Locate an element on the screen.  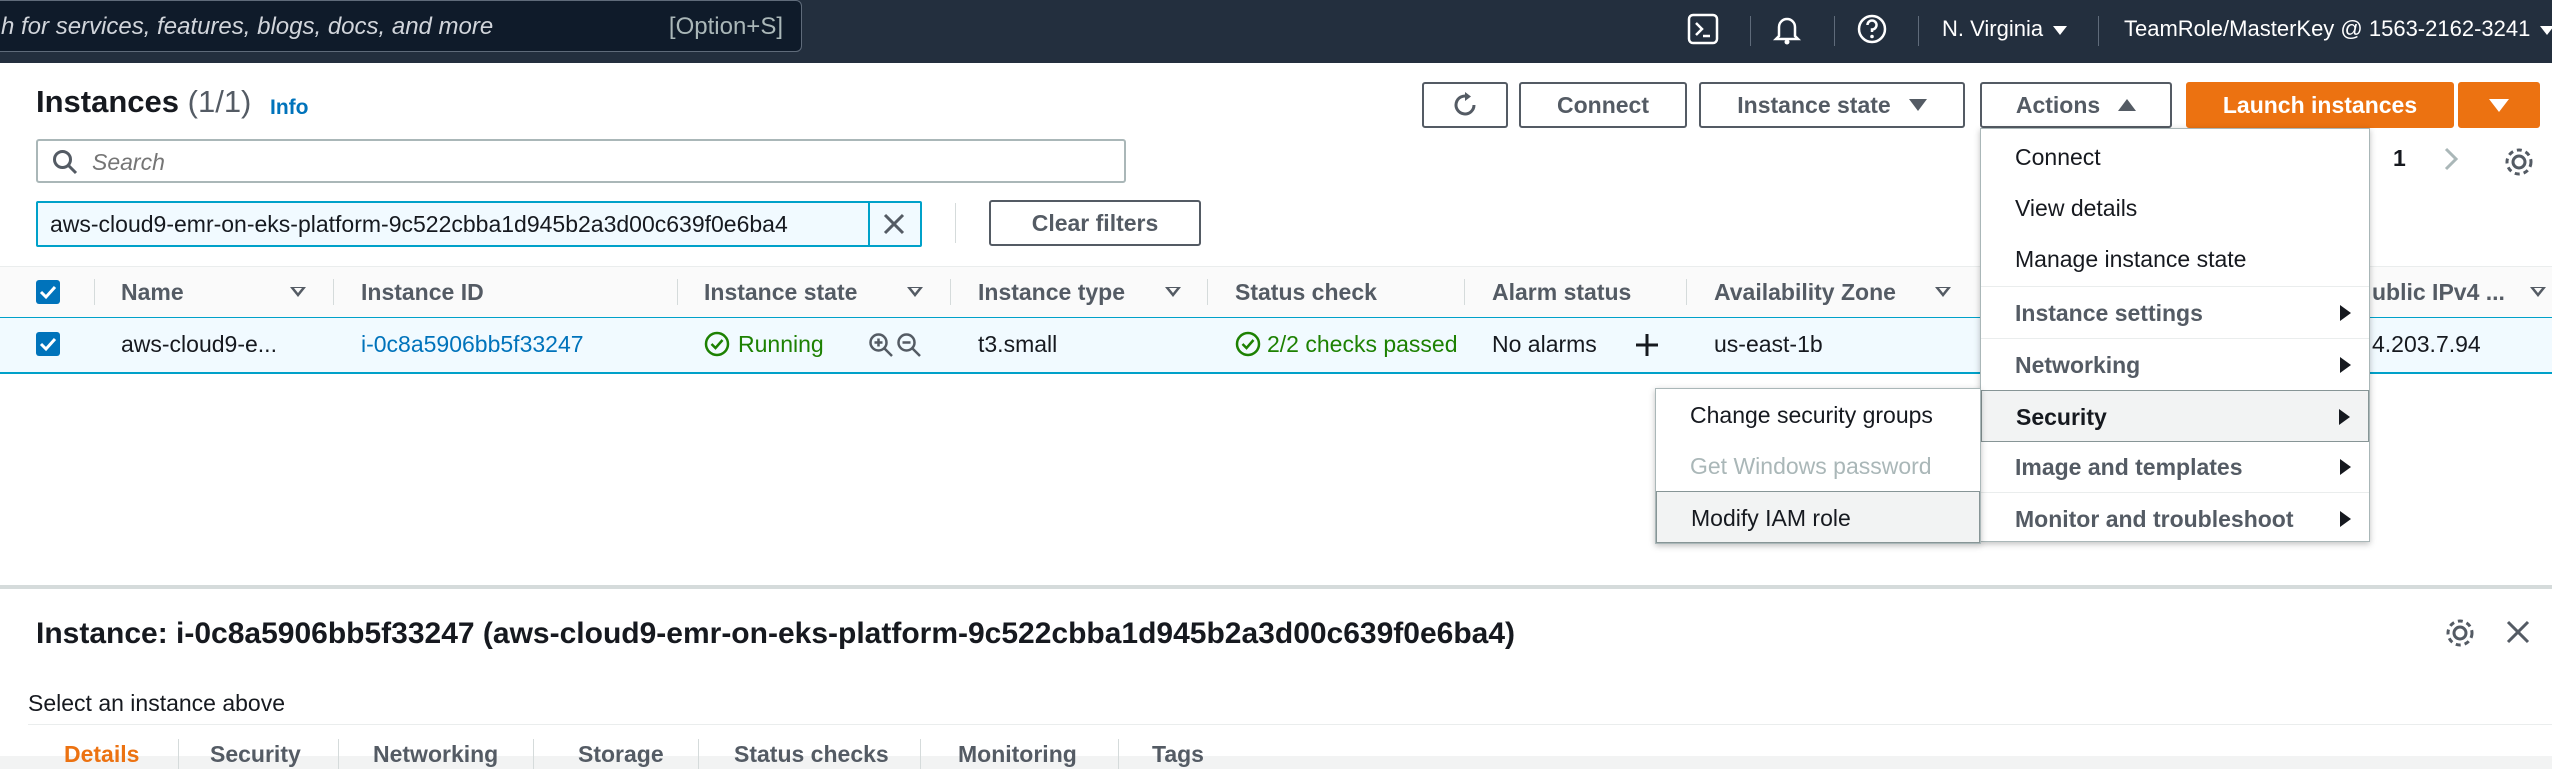
cell-alarm-status: No alarms is located at coordinates (1544, 344).